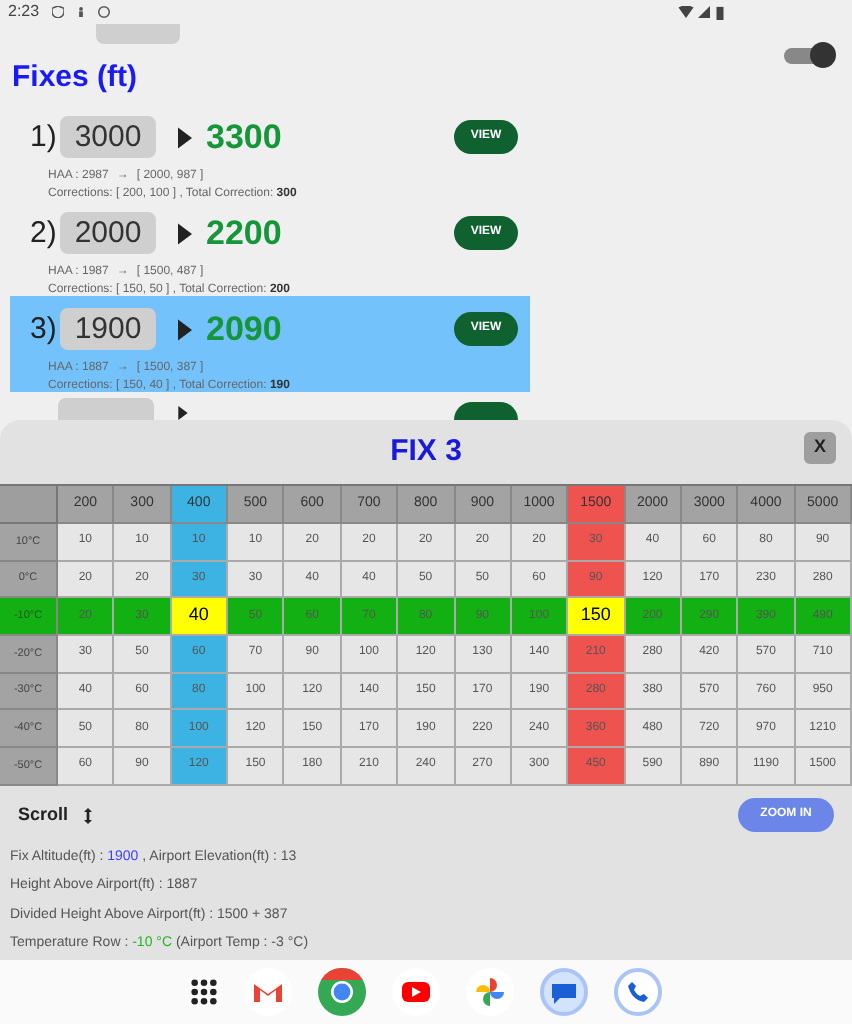 The height and width of the screenshot is (1024, 852). Describe the element at coordinates (686, 12) in the screenshot. I see `wifi-icon` at that location.